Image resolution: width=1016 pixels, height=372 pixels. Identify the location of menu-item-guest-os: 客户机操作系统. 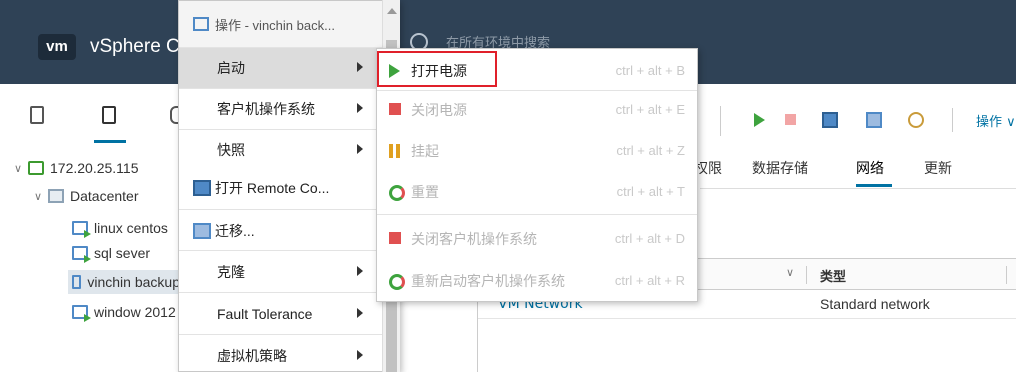
(281, 109).